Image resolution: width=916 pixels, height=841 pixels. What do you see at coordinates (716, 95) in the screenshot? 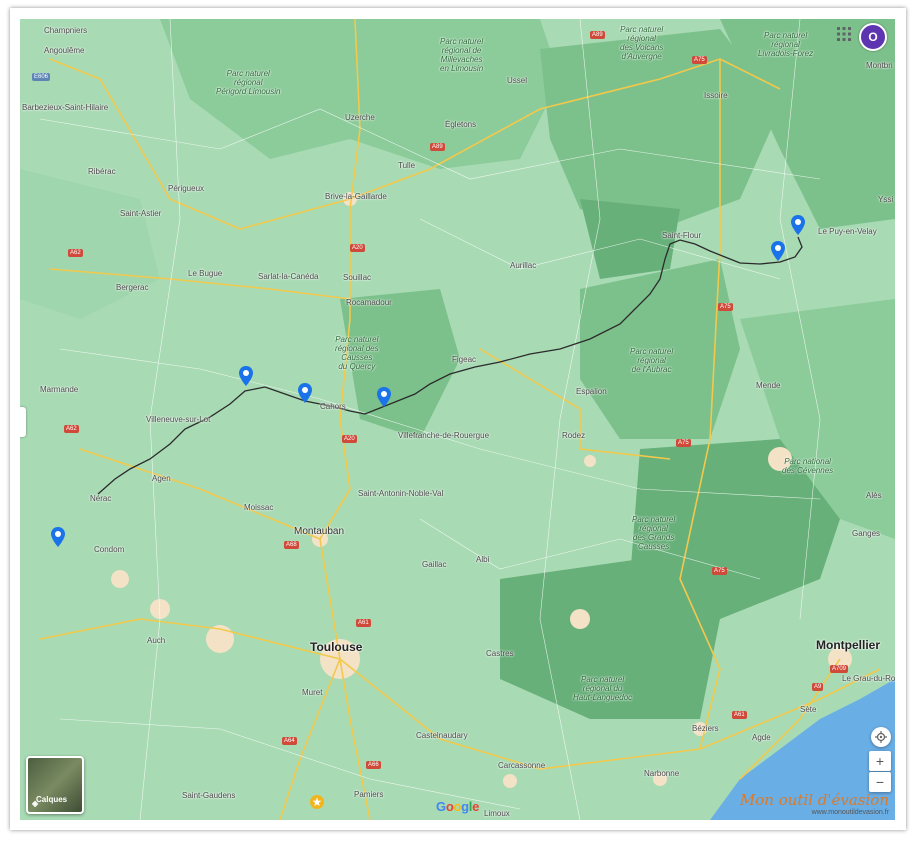
I see `city-label: Issoire` at bounding box center [716, 95].